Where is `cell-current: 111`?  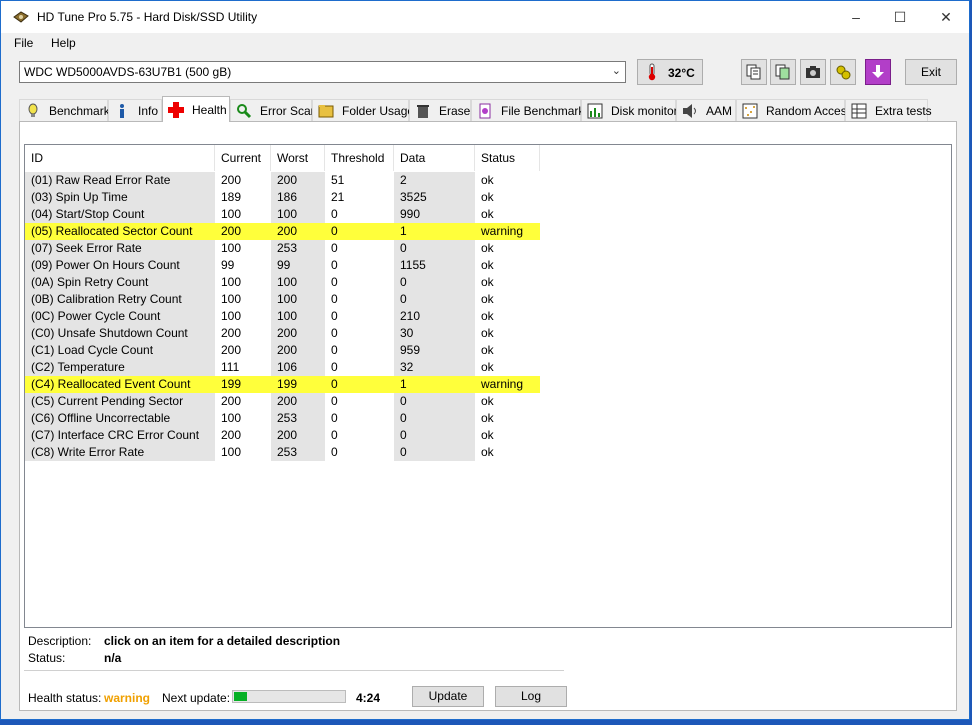 cell-current: 111 is located at coordinates (230, 367).